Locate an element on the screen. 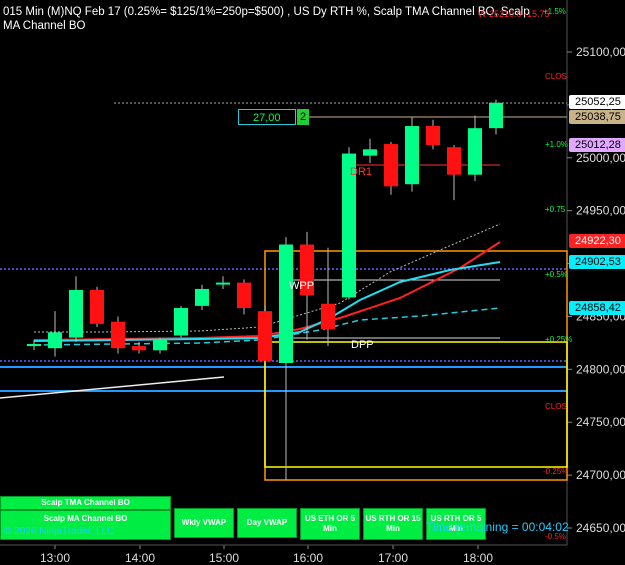 The image size is (625, 565). overlay-price-text: W 25210.0 -15.75 is located at coordinates (514, 14).